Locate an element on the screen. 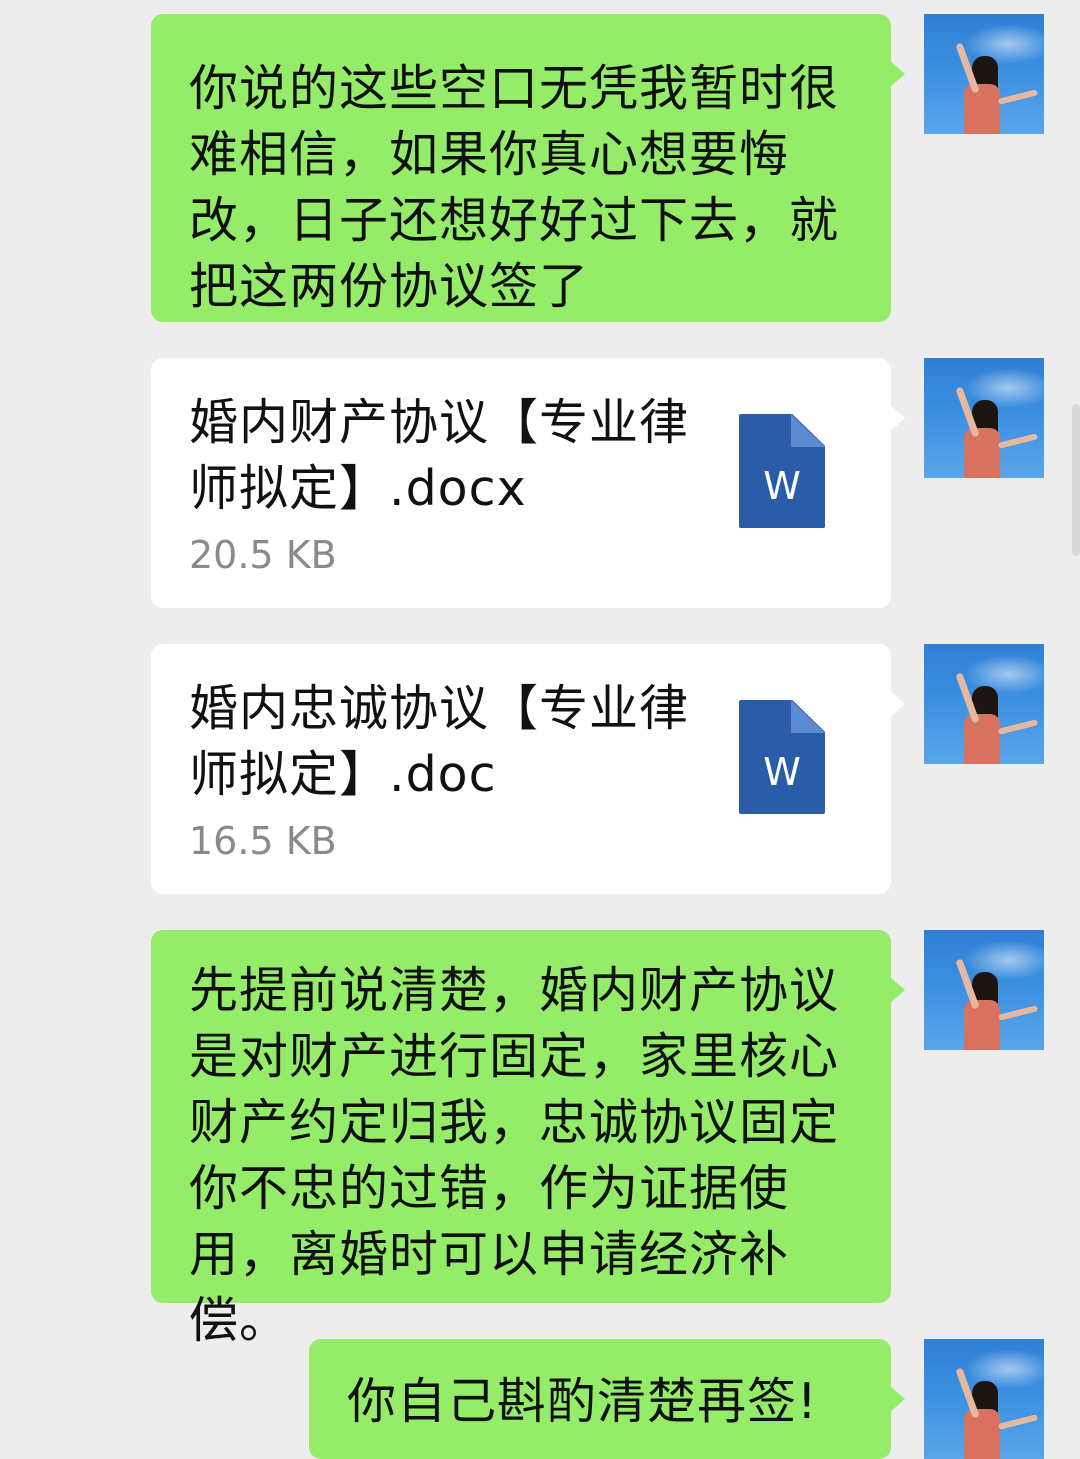 This screenshot has width=1080, height=1459. scrollbar is located at coordinates (1076, 480).